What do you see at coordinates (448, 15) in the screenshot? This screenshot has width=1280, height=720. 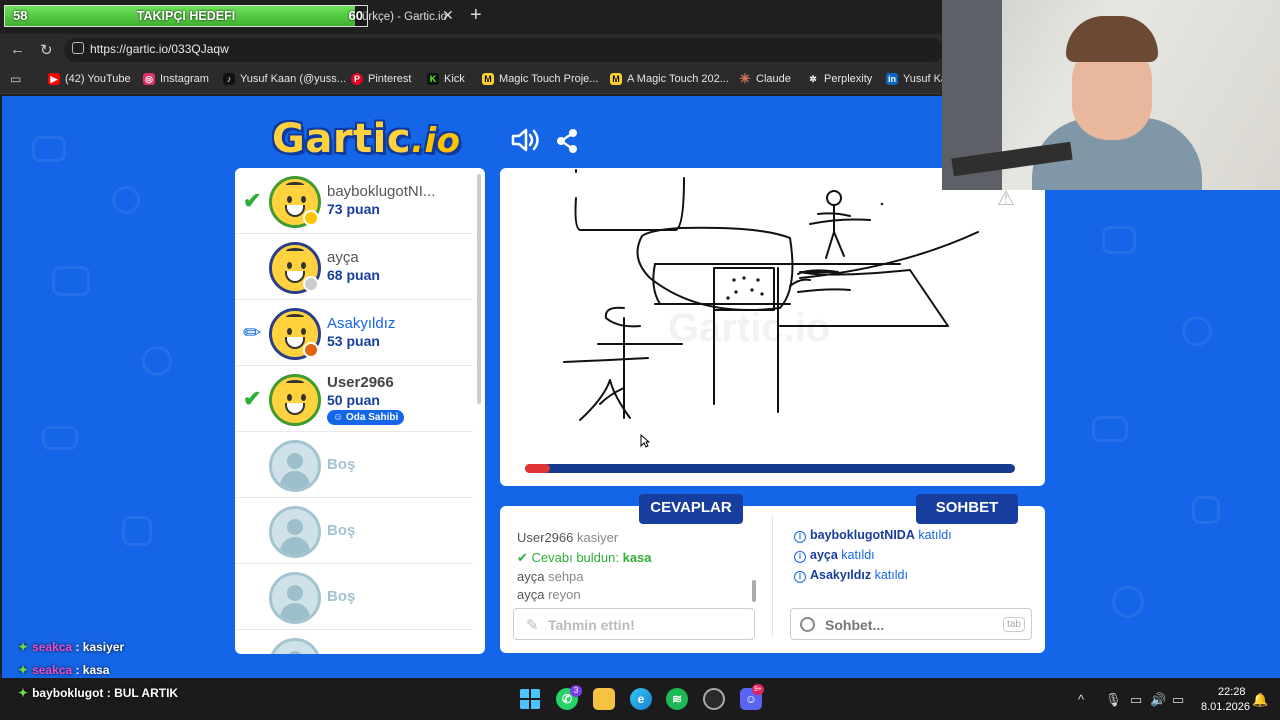 I see `close-tab-icon: ✕` at bounding box center [448, 15].